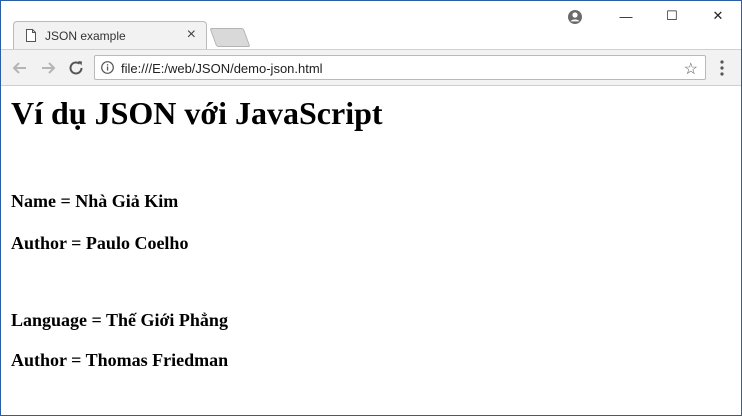 Image resolution: width=742 pixels, height=416 pixels. Describe the element at coordinates (107, 67) in the screenshot. I see `info-icon` at that location.